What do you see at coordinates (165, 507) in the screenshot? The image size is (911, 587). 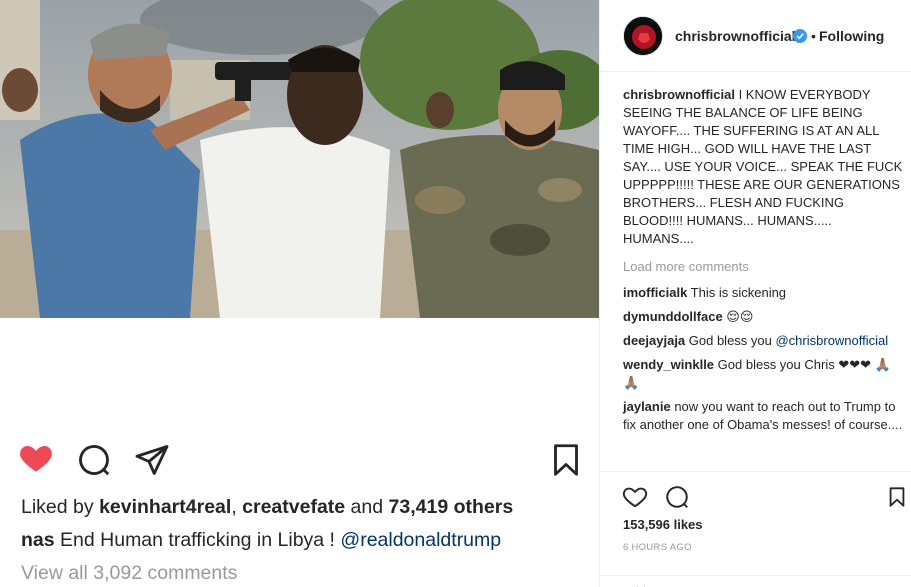 I see `liked-user-link: kevinhart4real` at bounding box center [165, 507].